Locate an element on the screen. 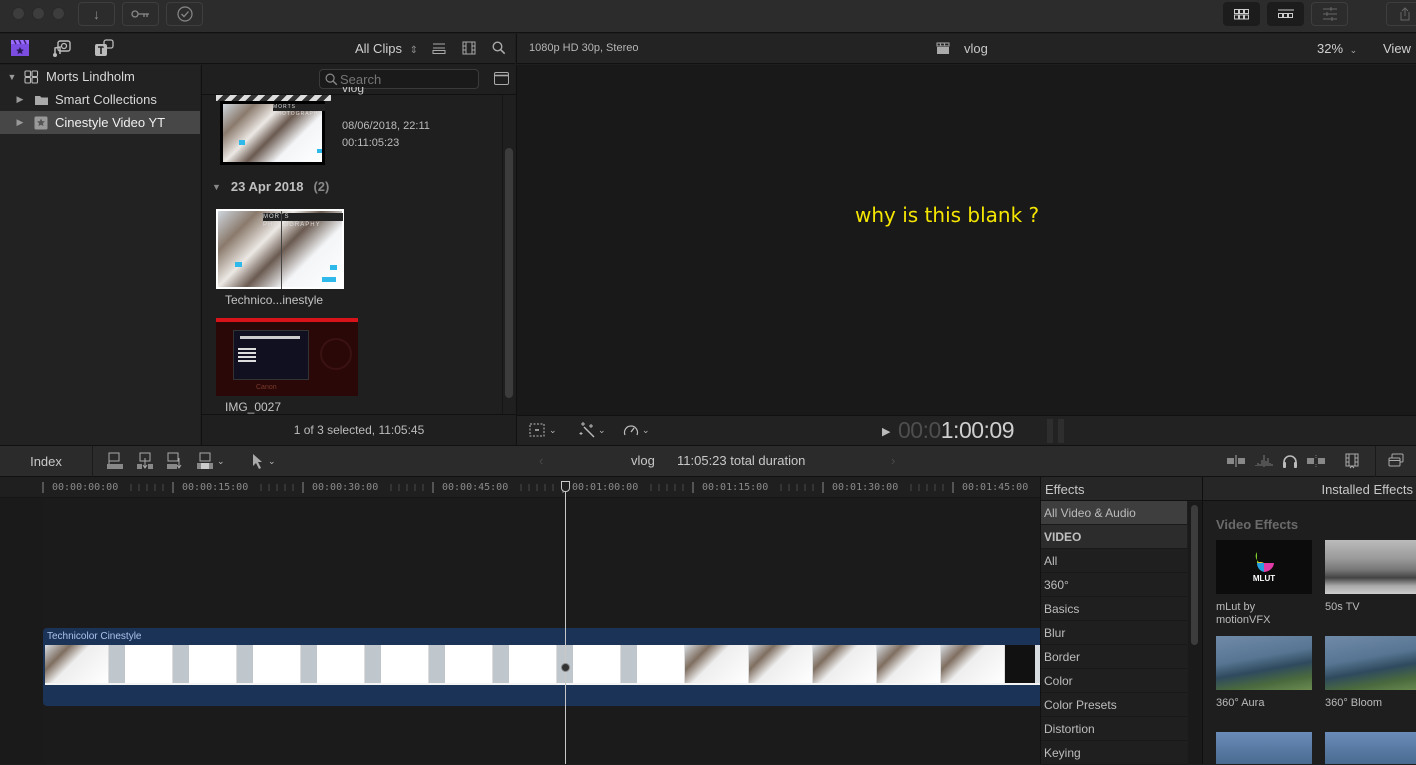  background-tasks-button is located at coordinates (184, 14).